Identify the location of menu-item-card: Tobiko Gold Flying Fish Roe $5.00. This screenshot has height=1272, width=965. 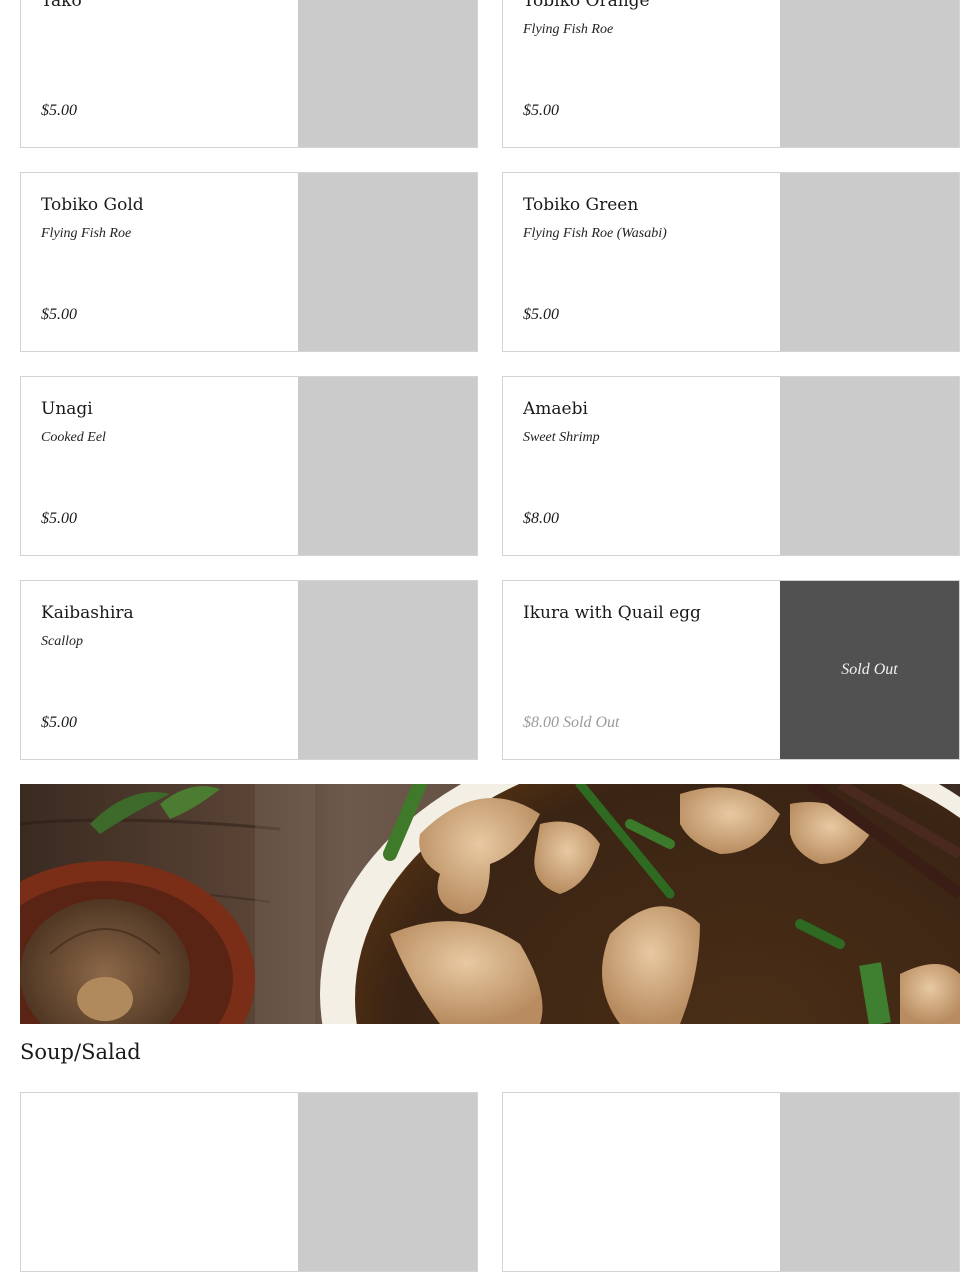
(249, 262).